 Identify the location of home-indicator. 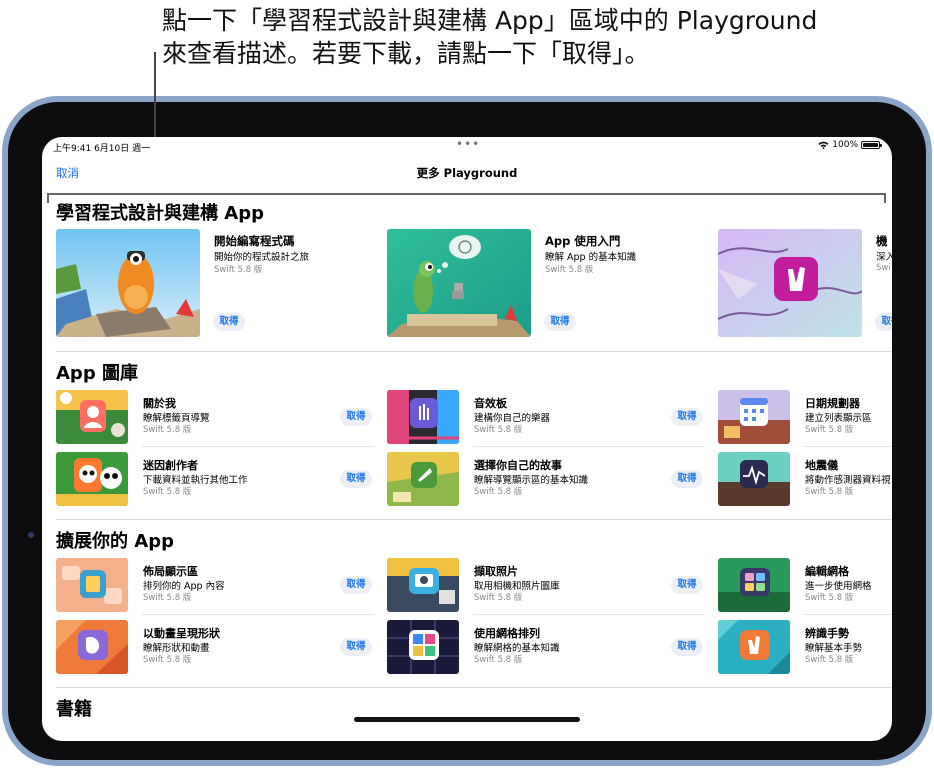
(467, 719).